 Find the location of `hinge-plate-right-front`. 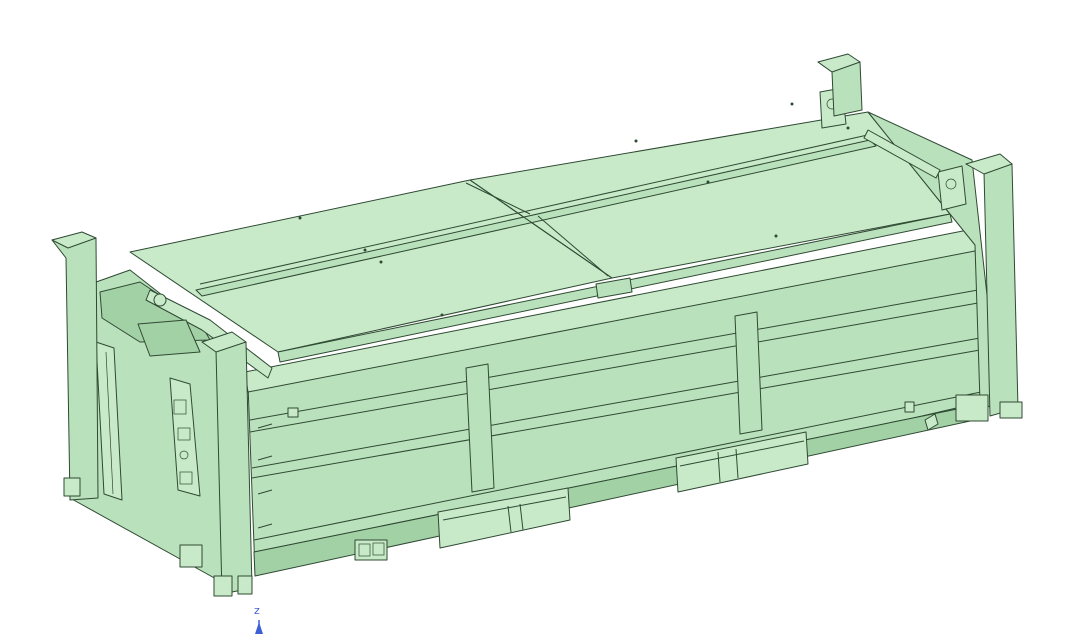

hinge-plate-right-front is located at coordinates (952, 188).